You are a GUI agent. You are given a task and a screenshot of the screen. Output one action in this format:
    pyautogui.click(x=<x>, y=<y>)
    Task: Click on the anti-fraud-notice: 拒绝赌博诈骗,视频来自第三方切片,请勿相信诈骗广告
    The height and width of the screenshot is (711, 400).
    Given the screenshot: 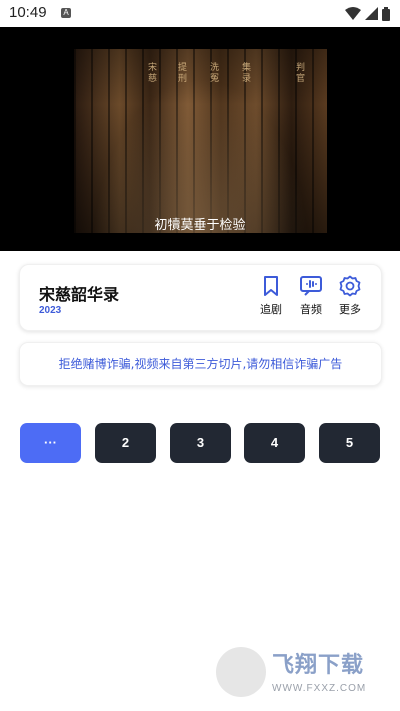 What is the action you would take?
    pyautogui.click(x=200, y=364)
    